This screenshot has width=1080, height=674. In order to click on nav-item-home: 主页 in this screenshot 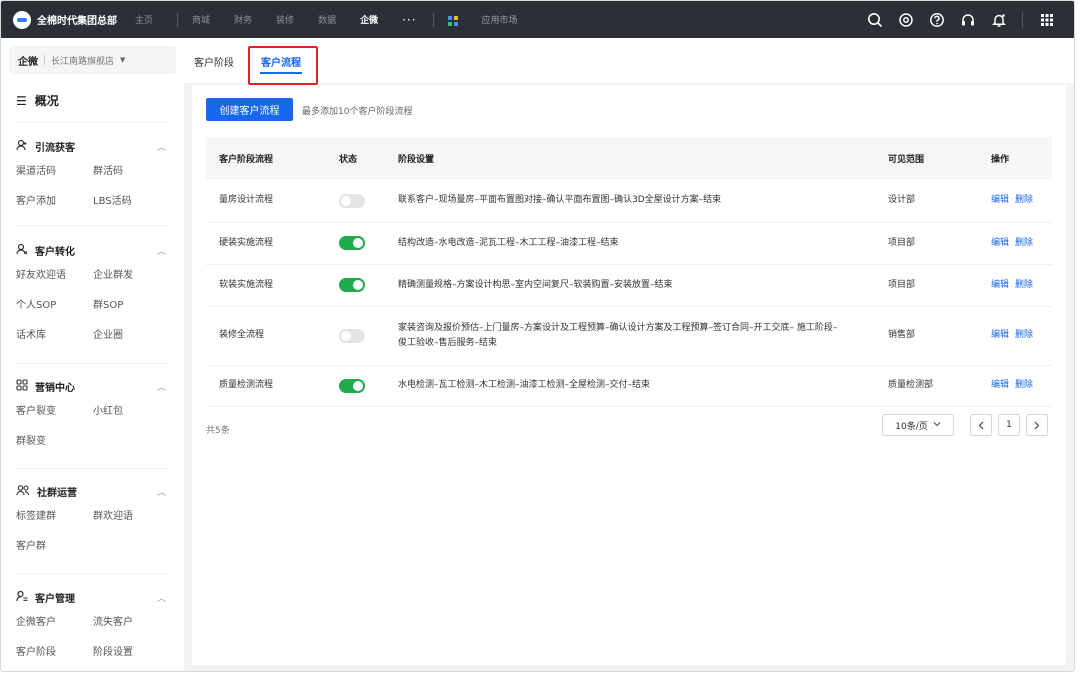, I will do `click(144, 19)`.